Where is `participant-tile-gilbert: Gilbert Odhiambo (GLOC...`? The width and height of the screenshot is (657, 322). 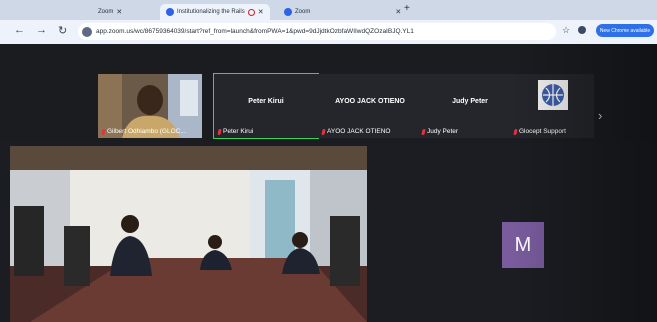
participant-tile-gilbert: Gilbert Odhiambo (GLOC... is located at coordinates (150, 106).